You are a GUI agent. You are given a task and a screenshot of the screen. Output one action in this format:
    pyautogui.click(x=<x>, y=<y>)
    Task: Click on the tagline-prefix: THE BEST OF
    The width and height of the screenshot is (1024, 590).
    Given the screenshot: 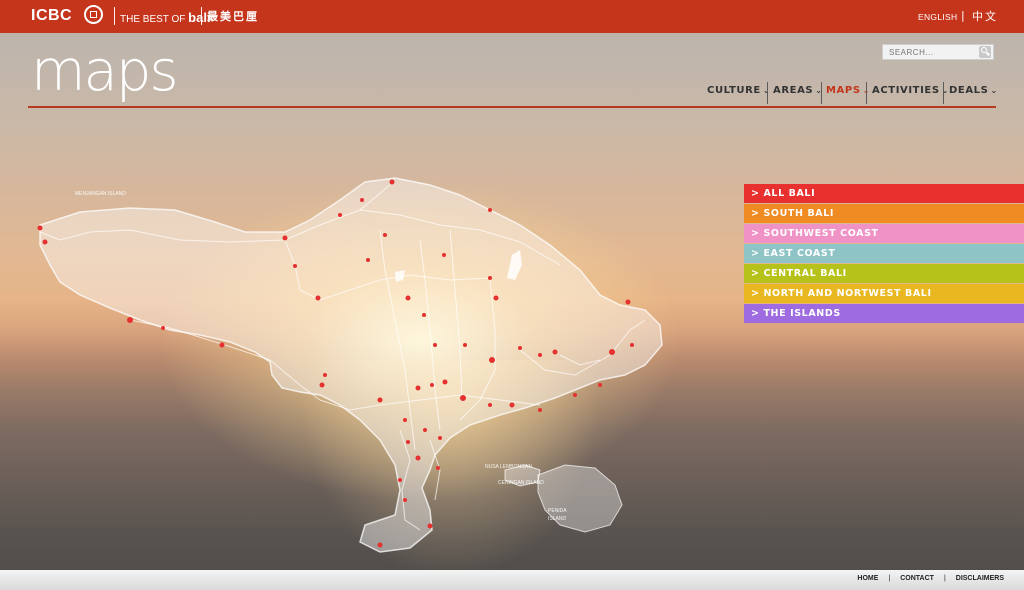 What is the action you would take?
    pyautogui.click(x=153, y=19)
    